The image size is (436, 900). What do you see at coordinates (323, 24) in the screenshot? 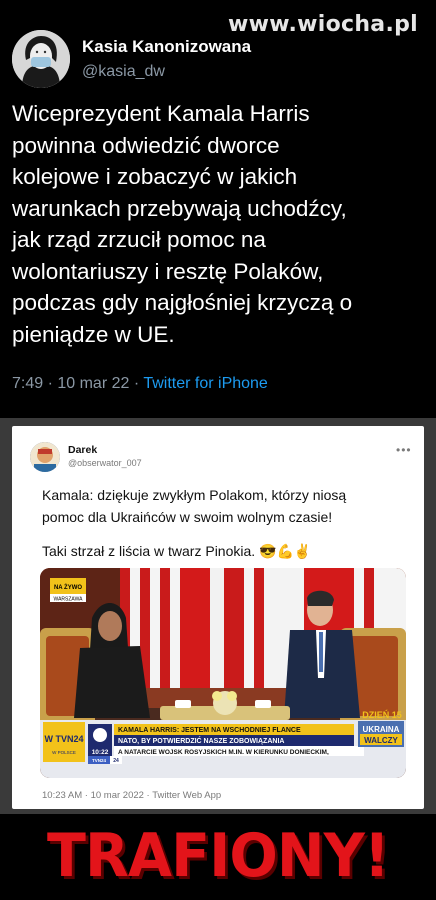
I see `watermark: www.wiocha.pl` at bounding box center [323, 24].